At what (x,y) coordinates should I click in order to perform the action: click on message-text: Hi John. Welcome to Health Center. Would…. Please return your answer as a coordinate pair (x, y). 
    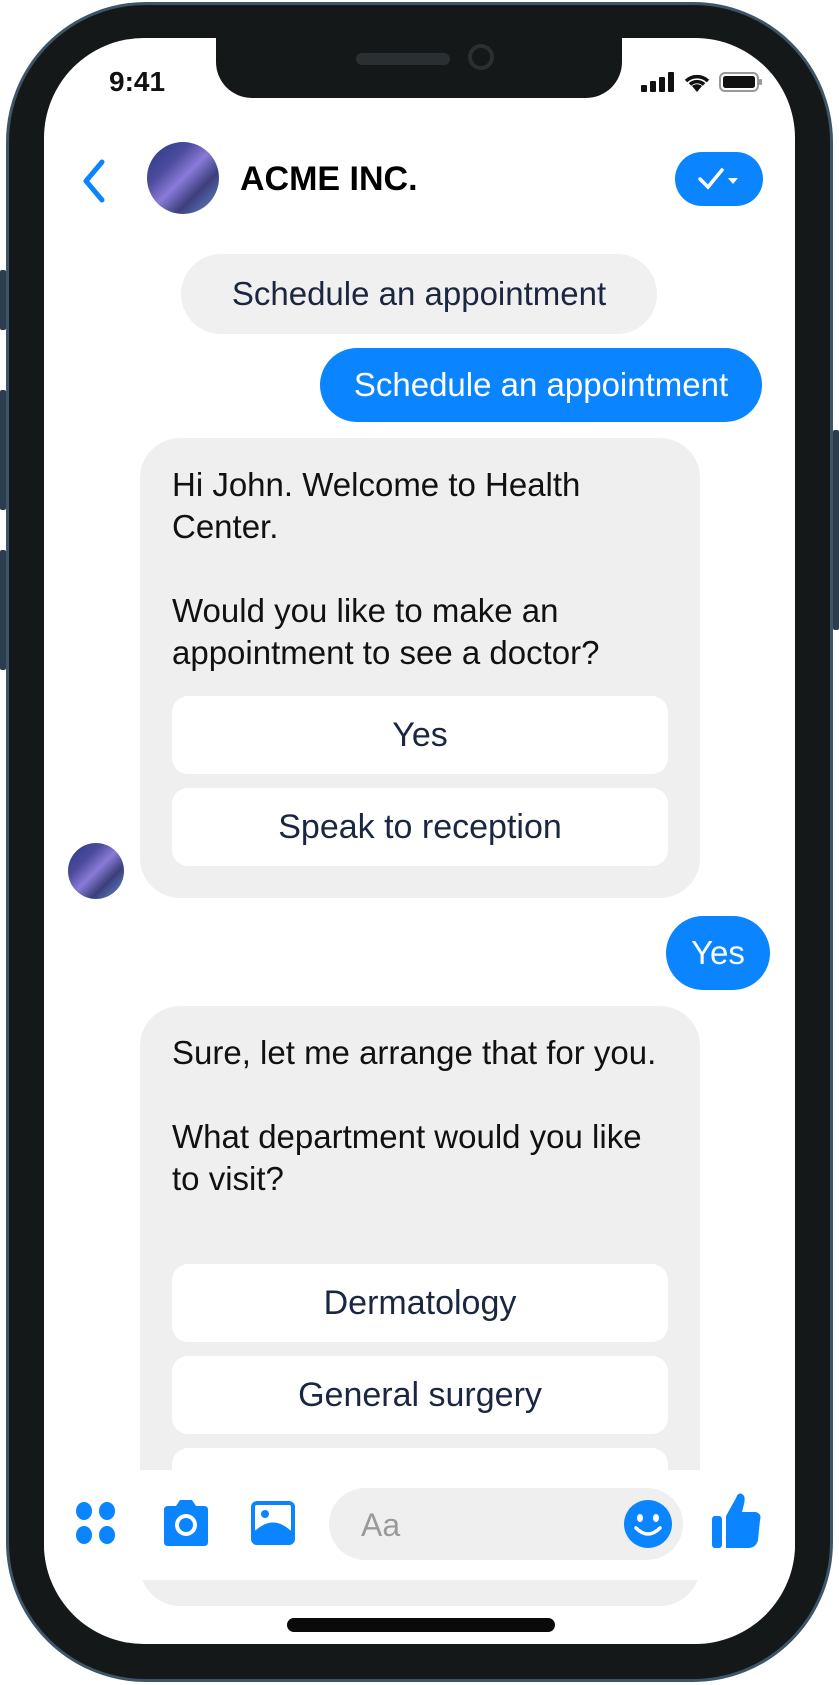
    Looking at the image, I should click on (421, 569).